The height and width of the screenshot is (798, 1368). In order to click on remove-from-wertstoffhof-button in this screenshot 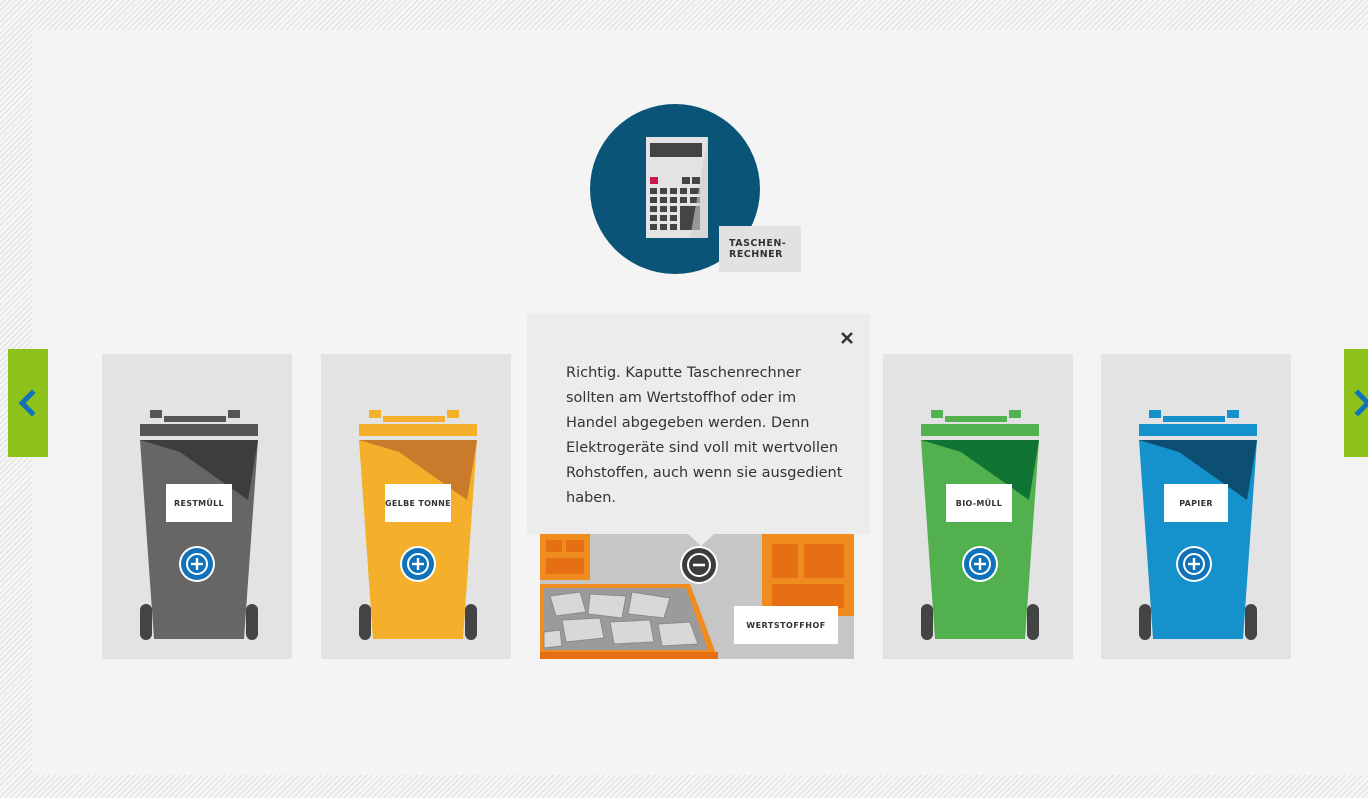, I will do `click(699, 565)`.